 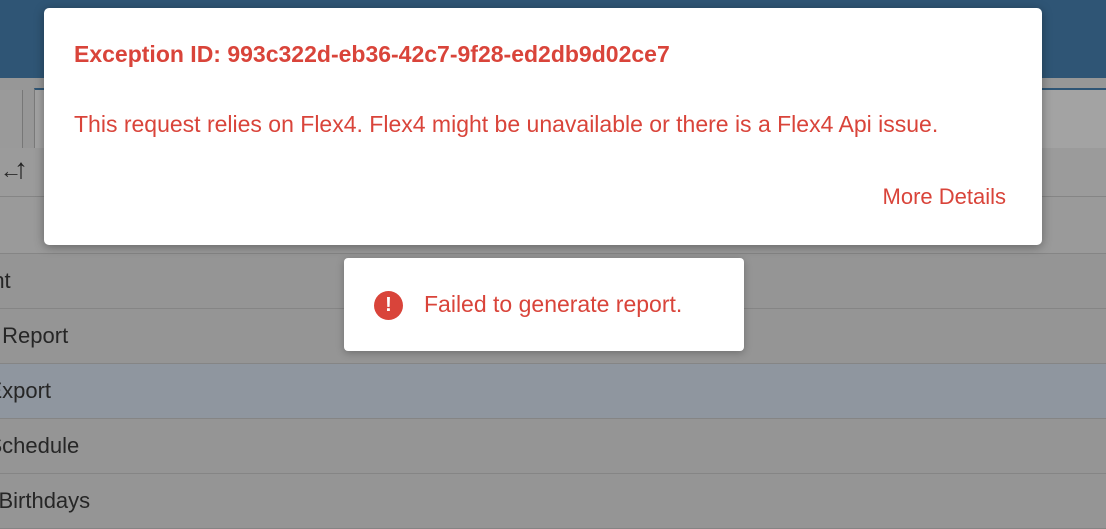 I want to click on arrow-up-icon: ↑, so click(x=21, y=169).